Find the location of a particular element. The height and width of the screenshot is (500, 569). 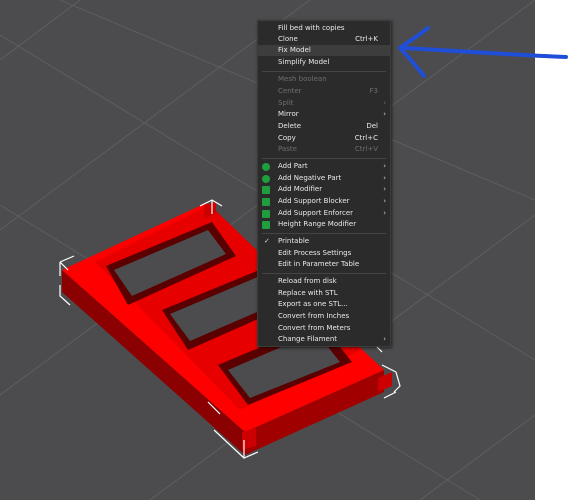

menu-item-convert-meters: Convert from Meters is located at coordinates (324, 328).